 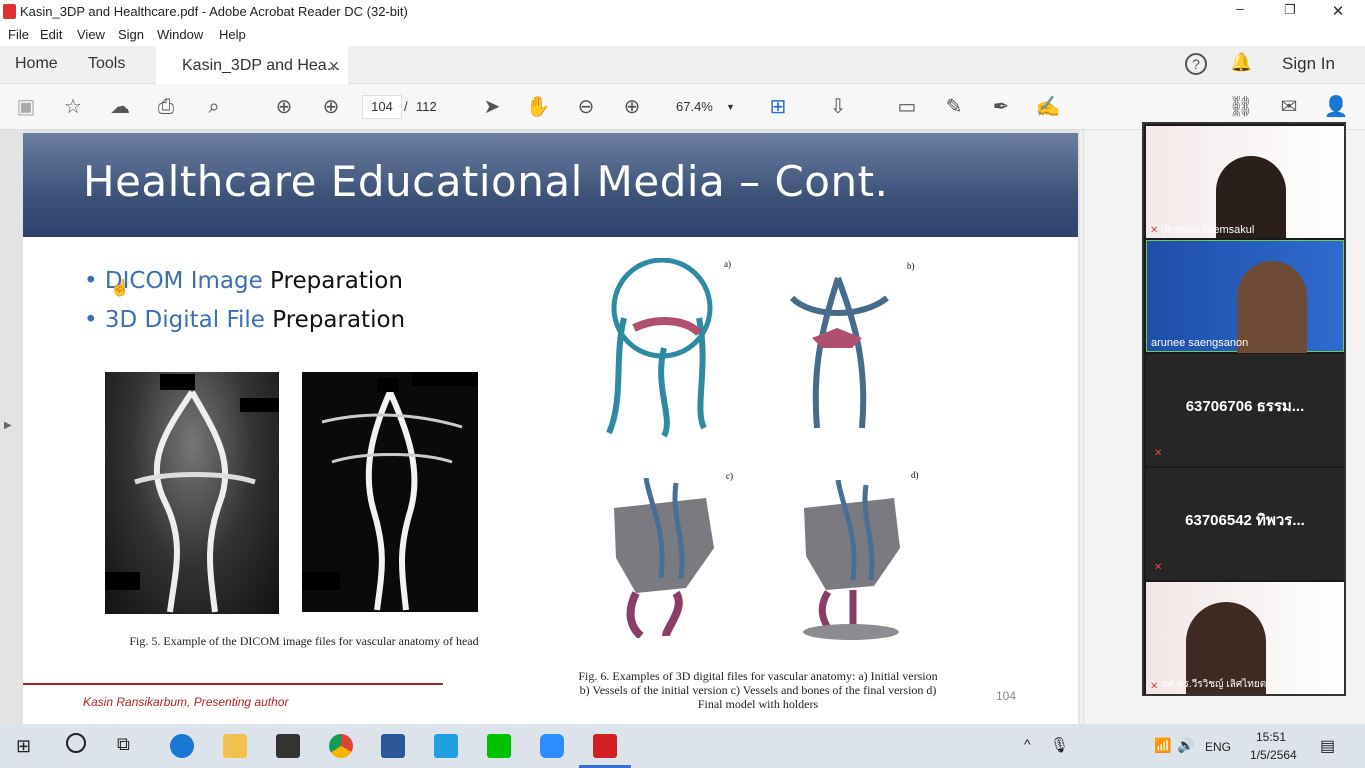 What do you see at coordinates (605, 746) in the screenshot?
I see `acrobat-taskbar-icon` at bounding box center [605, 746].